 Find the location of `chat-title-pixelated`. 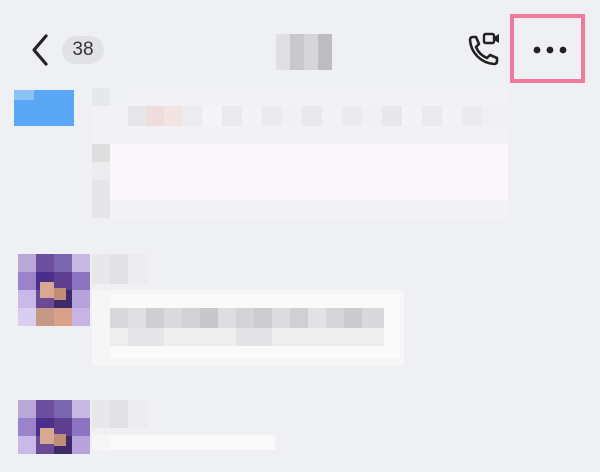

chat-title-pixelated is located at coordinates (304, 52).